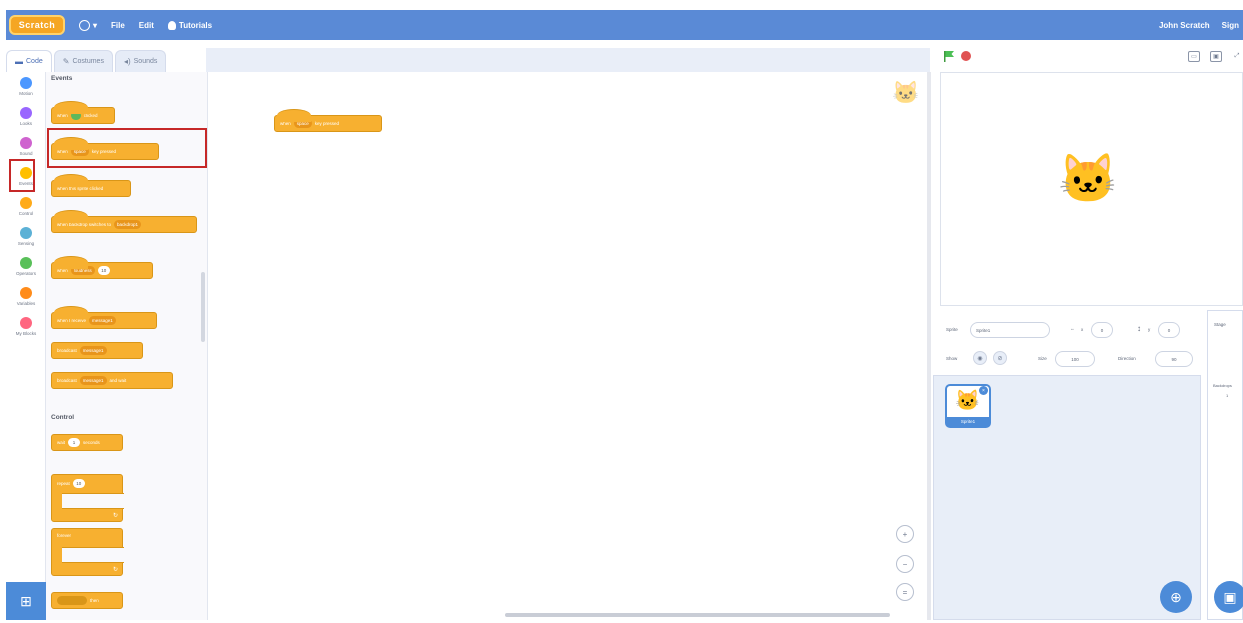 The width and height of the screenshot is (1243, 623). Describe the element at coordinates (1225, 465) in the screenshot. I see `stage-selector` at that location.